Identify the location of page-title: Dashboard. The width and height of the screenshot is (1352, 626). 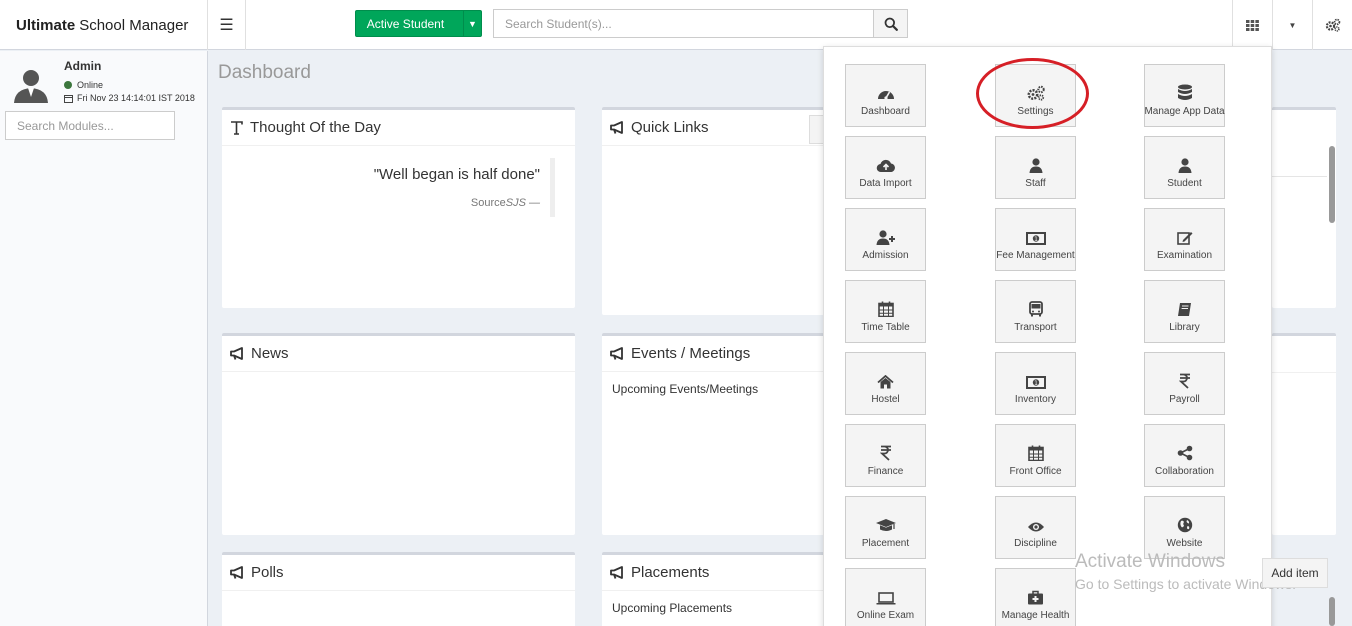
(264, 72).